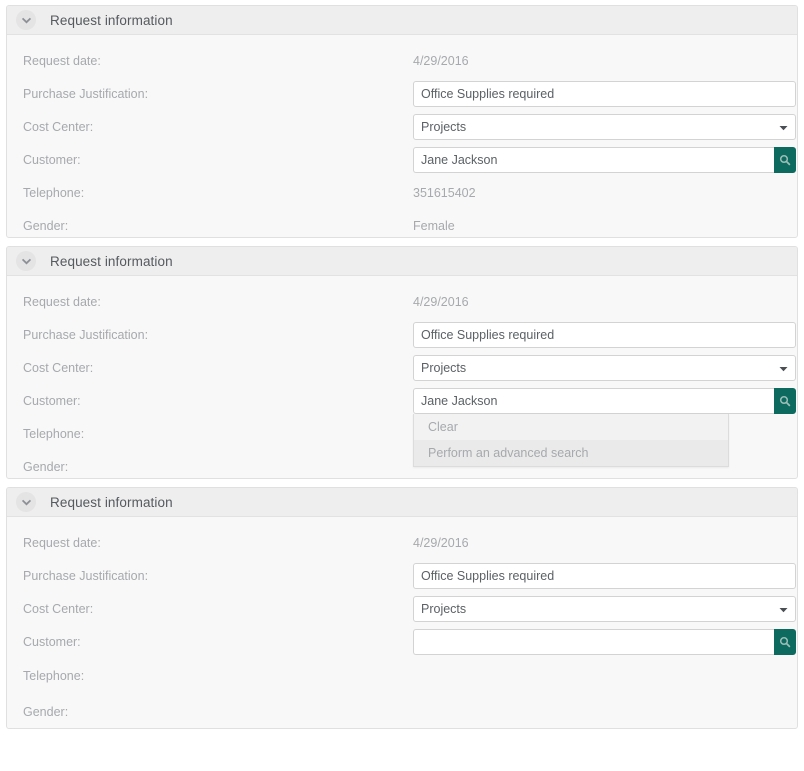 The width and height of the screenshot is (804, 771). I want to click on value-wrap-gender: Female, so click(598, 226).